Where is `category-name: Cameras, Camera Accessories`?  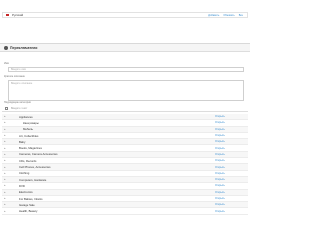 category-name: Cameras, Camera Accessories is located at coordinates (38, 154).